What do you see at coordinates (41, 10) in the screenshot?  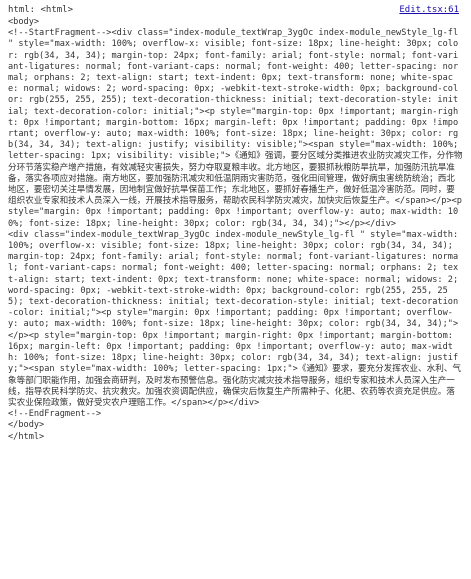 I see `element-path: html: <html>` at bounding box center [41, 10].